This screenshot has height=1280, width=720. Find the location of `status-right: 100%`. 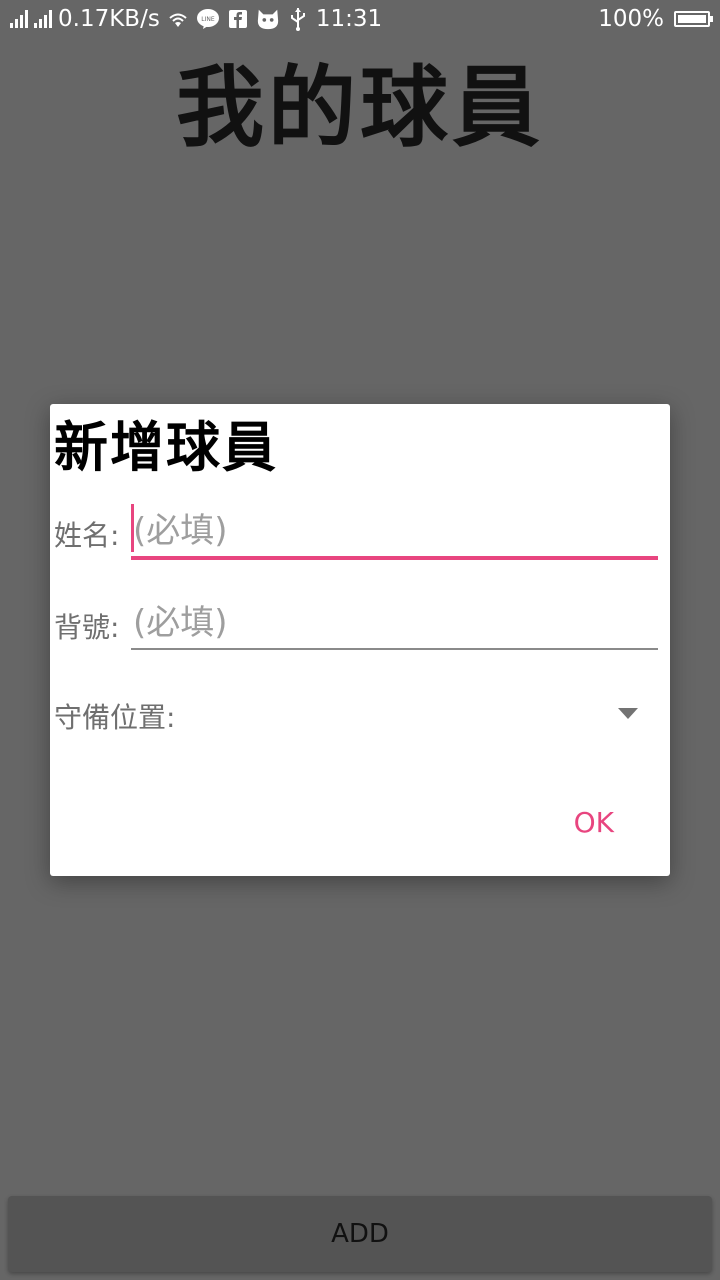

status-right: 100% is located at coordinates (655, 19).